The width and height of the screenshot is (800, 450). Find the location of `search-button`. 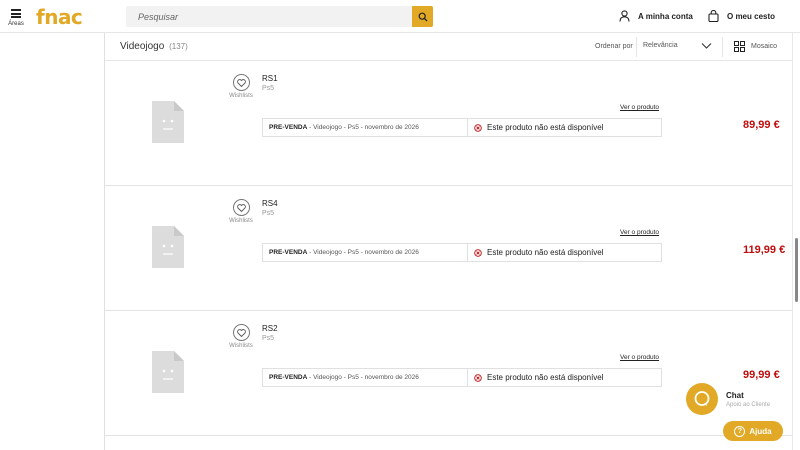

search-button is located at coordinates (422, 16).